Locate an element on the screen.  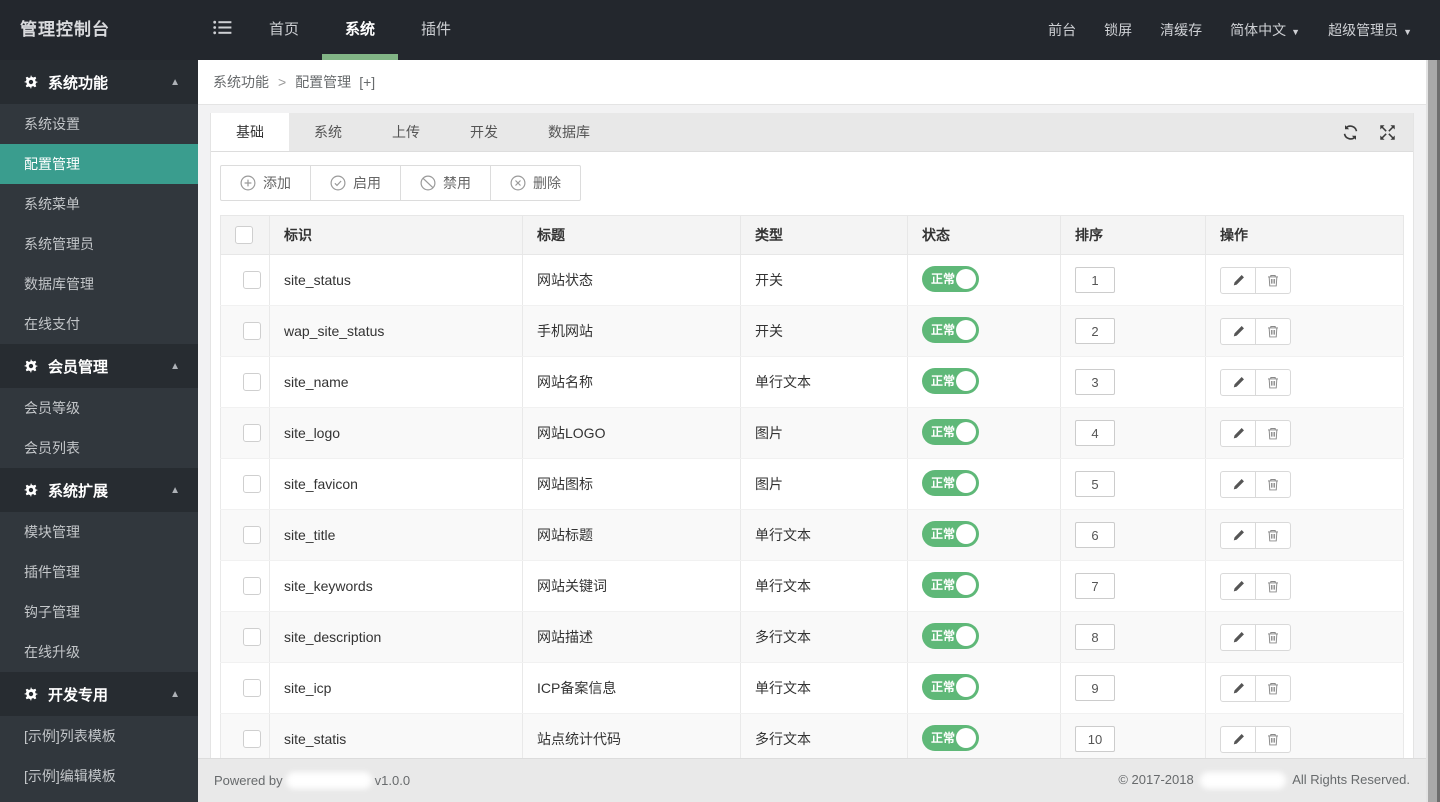
menu-toggle-button is located at coordinates (222, 30).